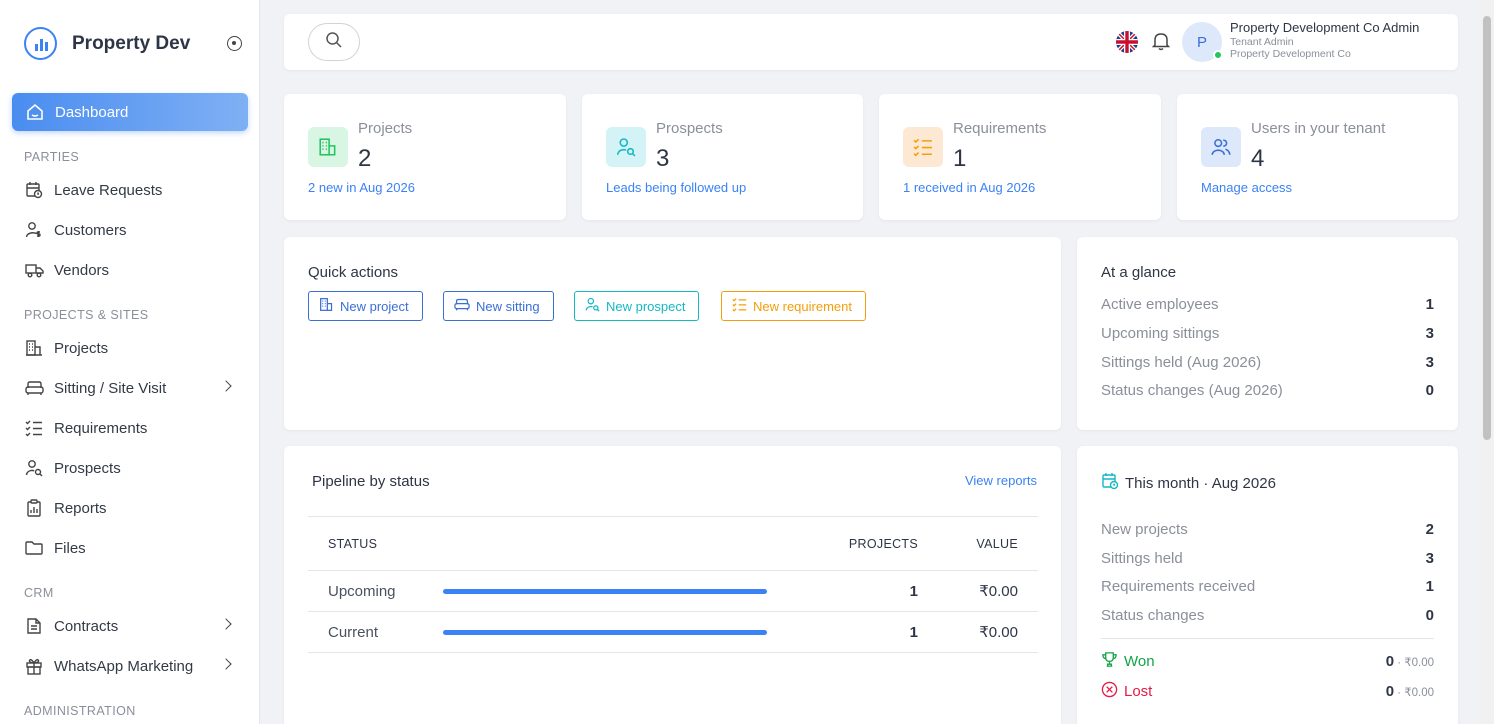  I want to click on new-requirement-button: New requirement, so click(793, 306).